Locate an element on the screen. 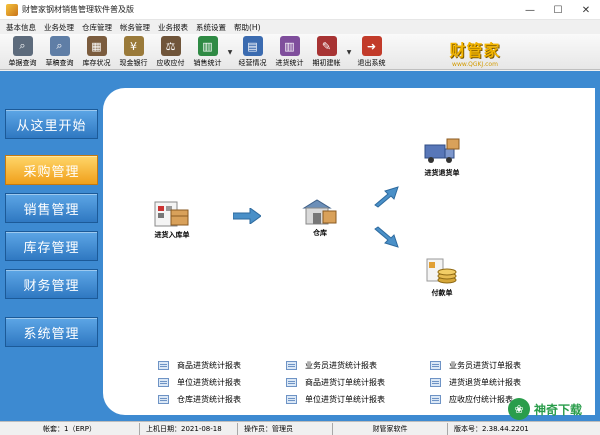 This screenshot has width=600, height=435. nav-sales: 销售管理 is located at coordinates (51, 208).